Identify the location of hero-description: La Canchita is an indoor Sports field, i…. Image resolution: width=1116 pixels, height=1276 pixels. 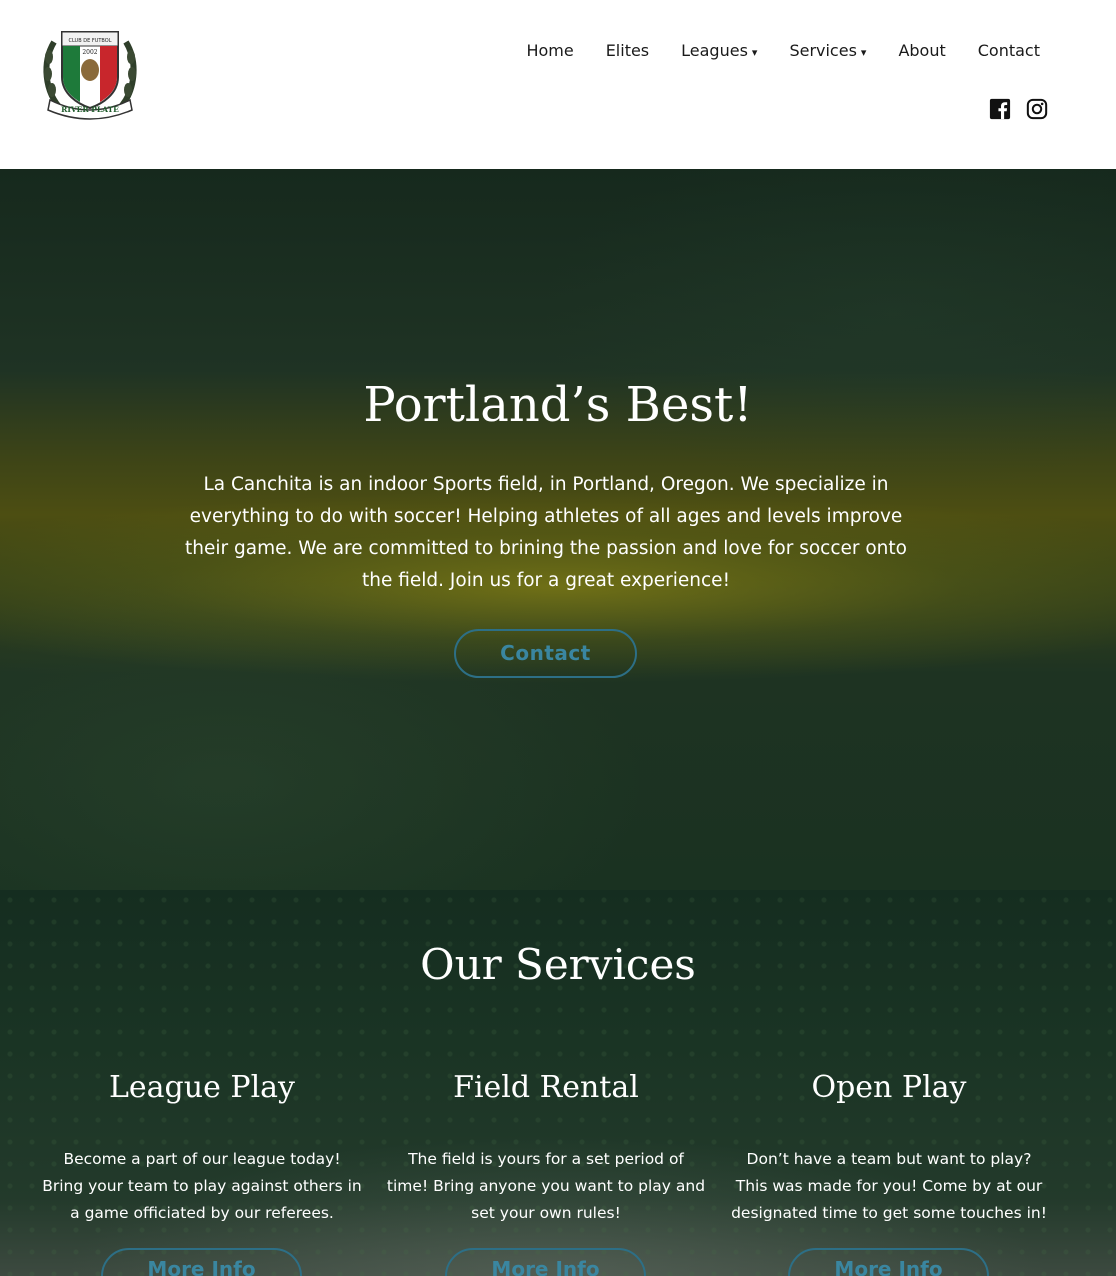
(546, 532).